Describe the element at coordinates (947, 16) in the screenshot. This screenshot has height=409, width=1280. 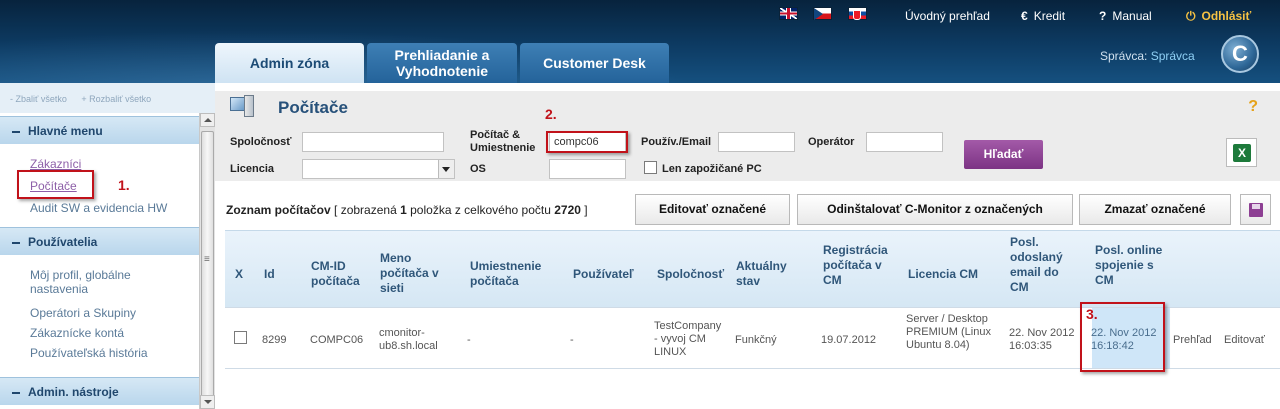
I see `home-link: Úvodný prehľad` at that location.